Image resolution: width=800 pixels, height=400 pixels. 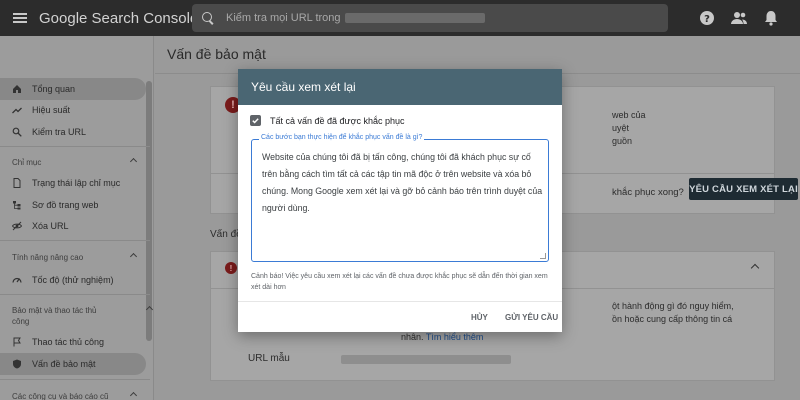 I want to click on sidebar-item-label: Thao tác thủ công, so click(x=68, y=342).